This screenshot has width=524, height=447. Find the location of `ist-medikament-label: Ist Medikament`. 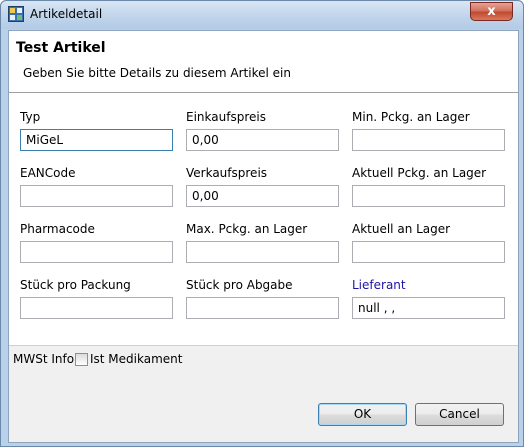

ist-medikament-label: Ist Medikament is located at coordinates (136, 359).